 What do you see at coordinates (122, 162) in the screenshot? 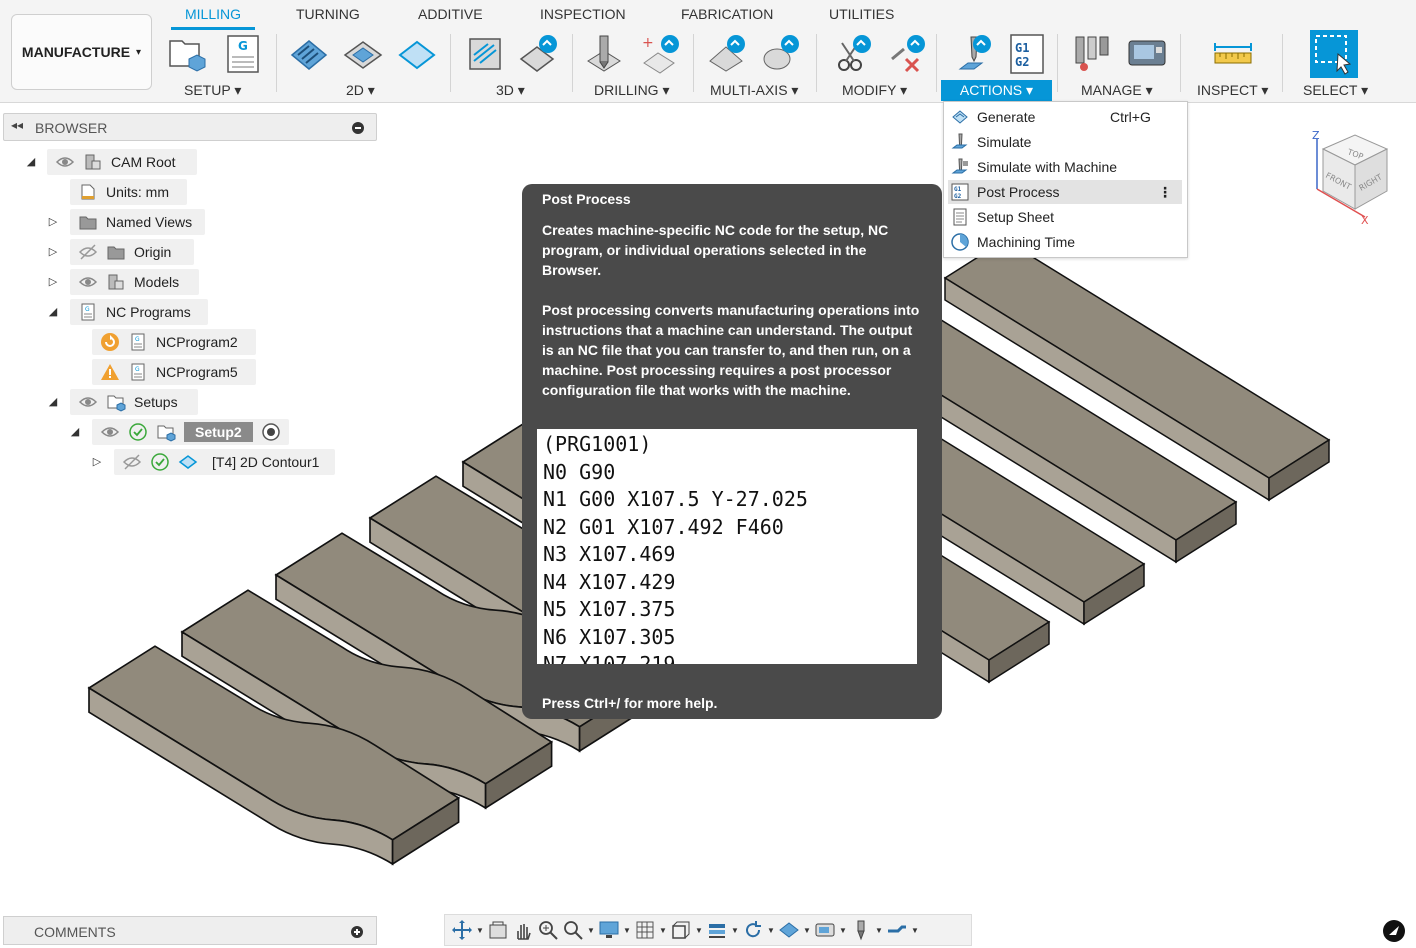
I see `tree-item-cam-root: CAM Root` at bounding box center [122, 162].